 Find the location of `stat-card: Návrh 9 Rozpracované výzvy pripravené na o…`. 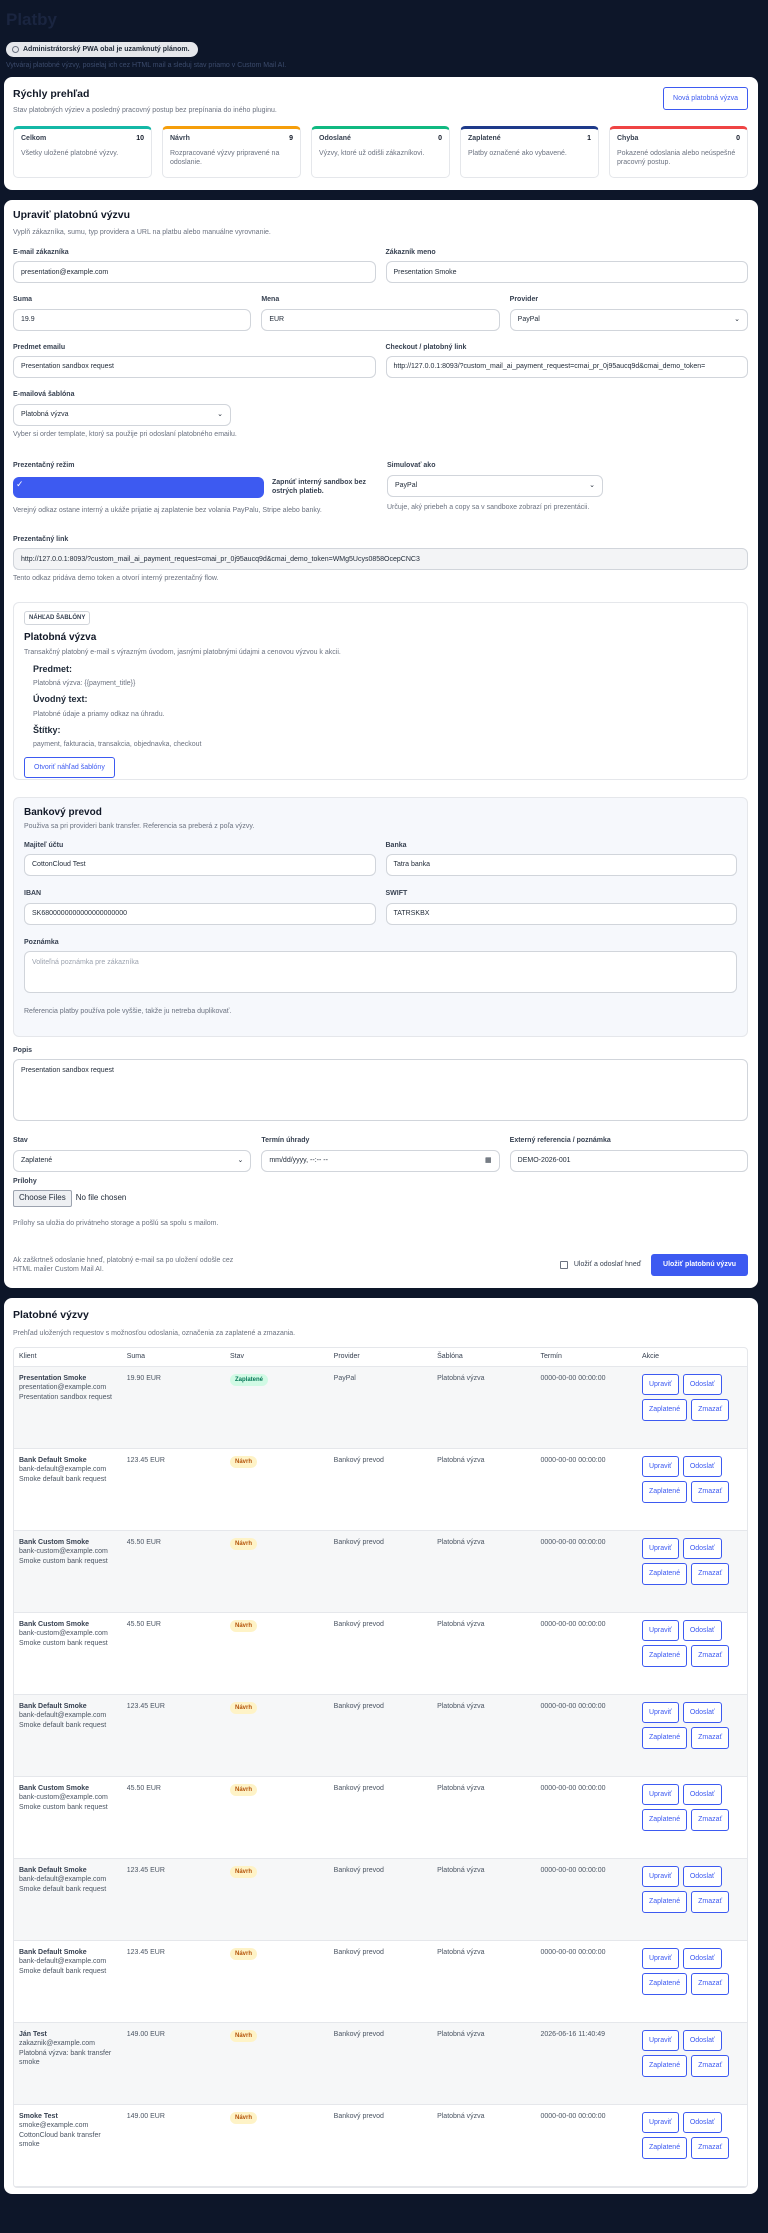

stat-card: Návrh 9 Rozpracované výzvy pripravené na o… is located at coordinates (231, 152).